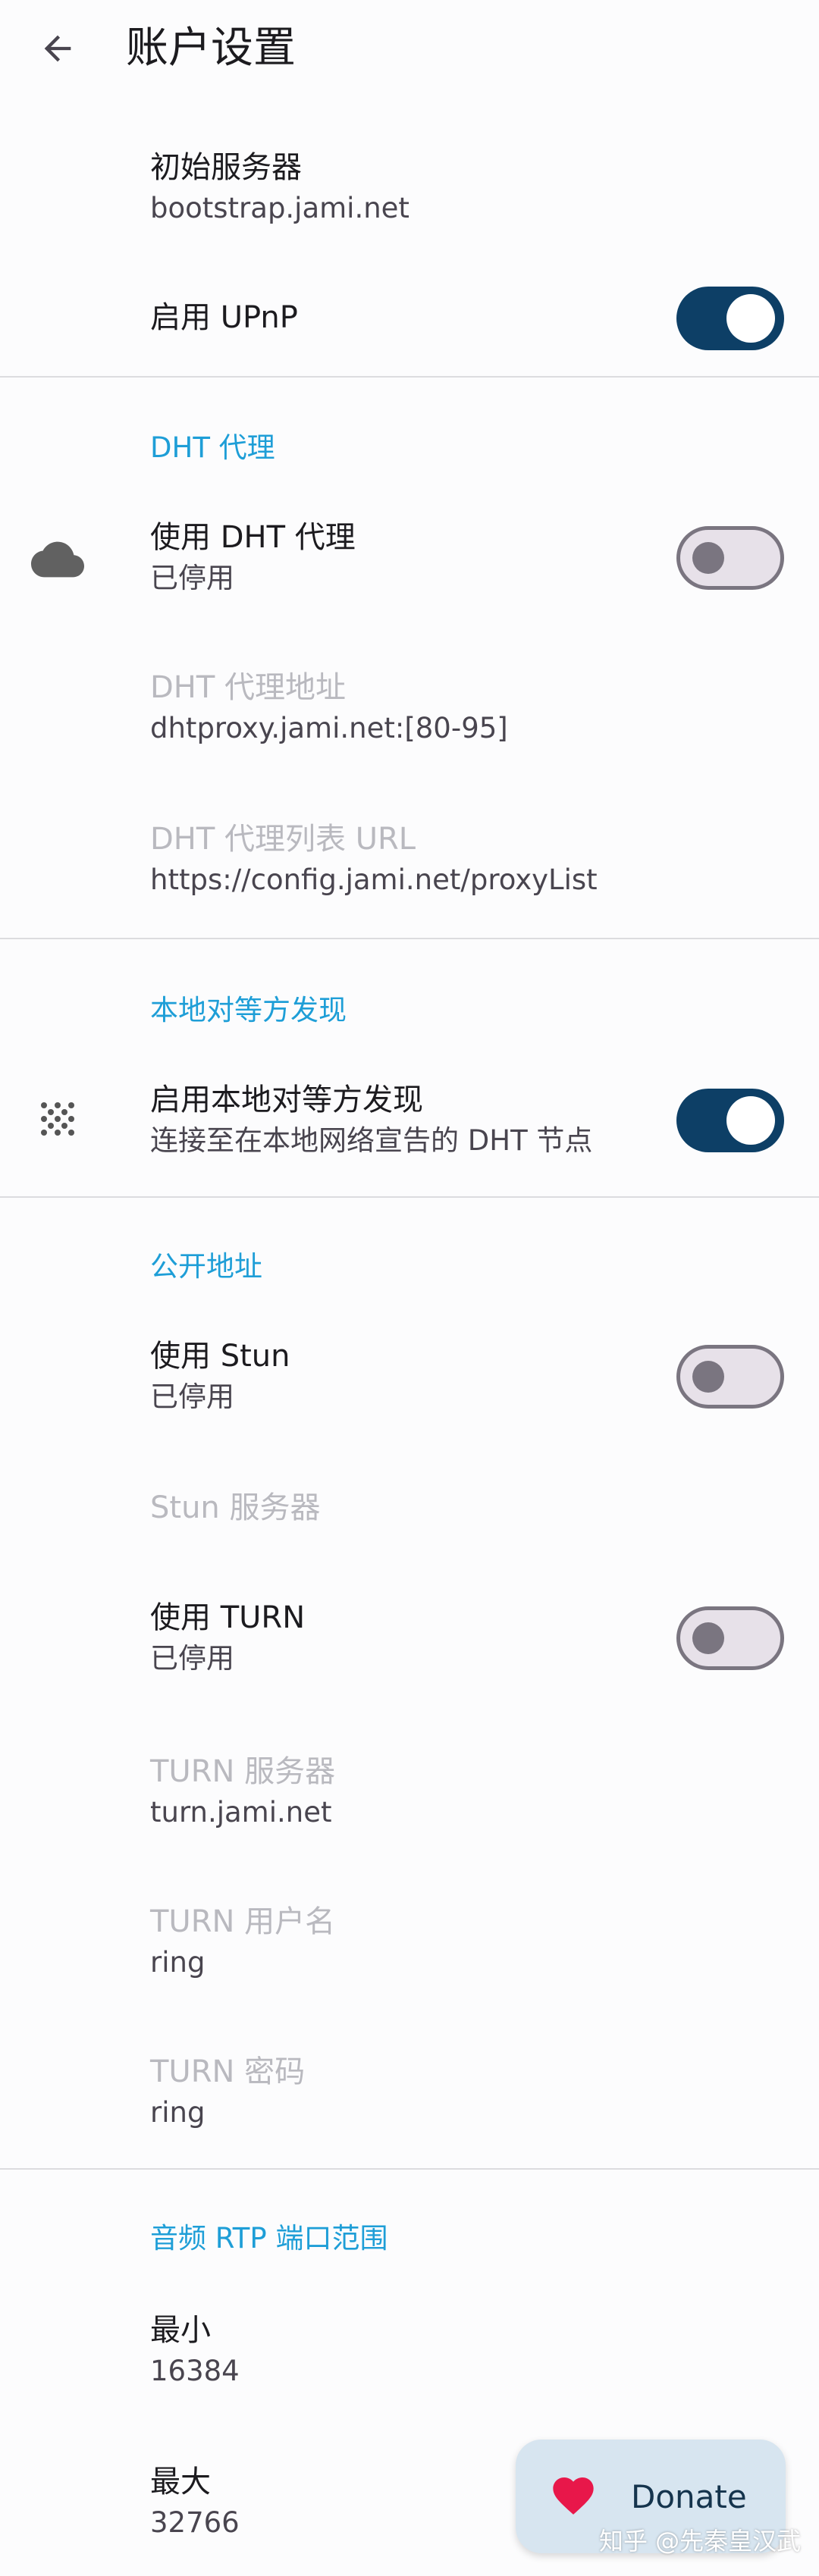 The height and width of the screenshot is (2576, 819). Describe the element at coordinates (371, 1140) in the screenshot. I see `peer-discovery-summary: 连接至在本地网络宣告的 DHT 节点` at that location.